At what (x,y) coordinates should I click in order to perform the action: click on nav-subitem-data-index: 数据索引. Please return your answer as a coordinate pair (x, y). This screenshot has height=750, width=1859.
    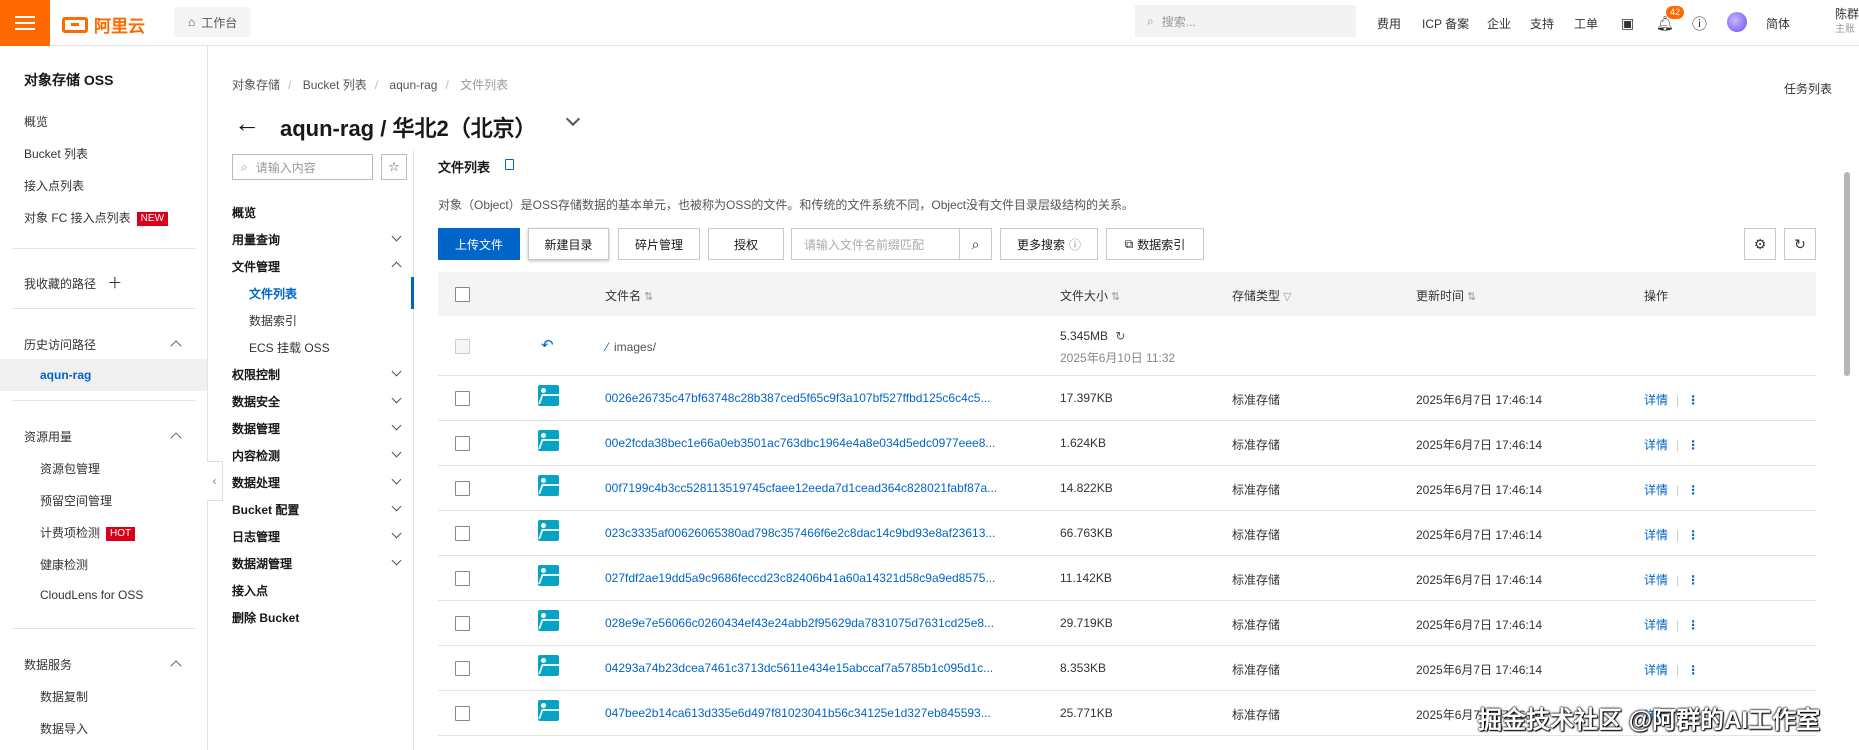
    Looking at the image, I should click on (273, 320).